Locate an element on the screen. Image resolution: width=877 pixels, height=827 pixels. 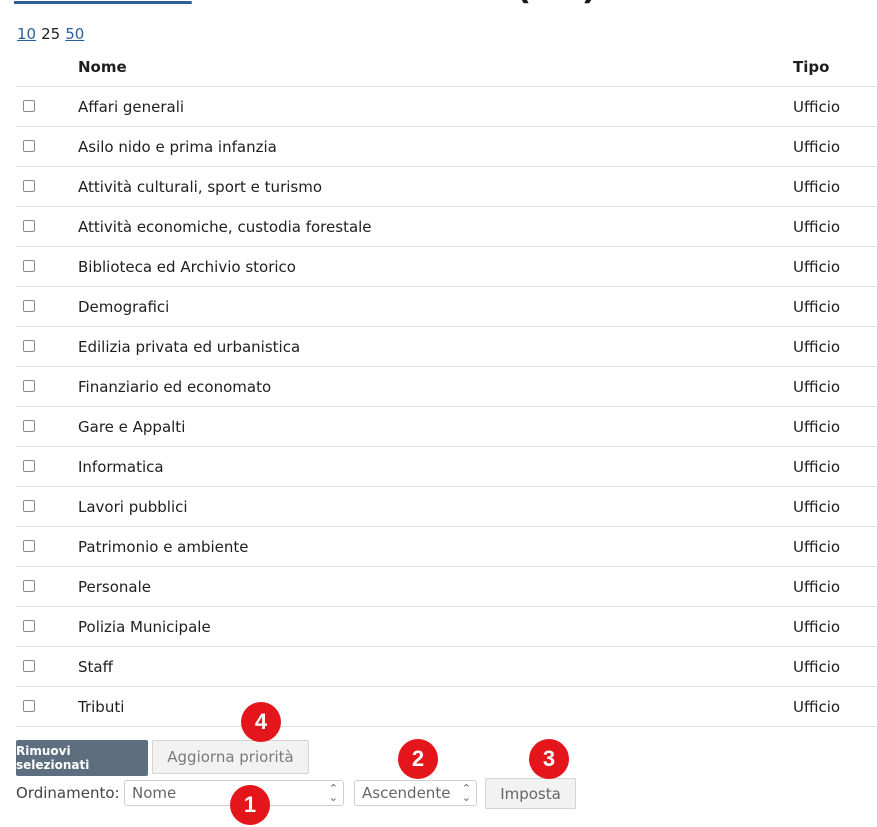
annotation-badge-1: 1 is located at coordinates (250, 805).